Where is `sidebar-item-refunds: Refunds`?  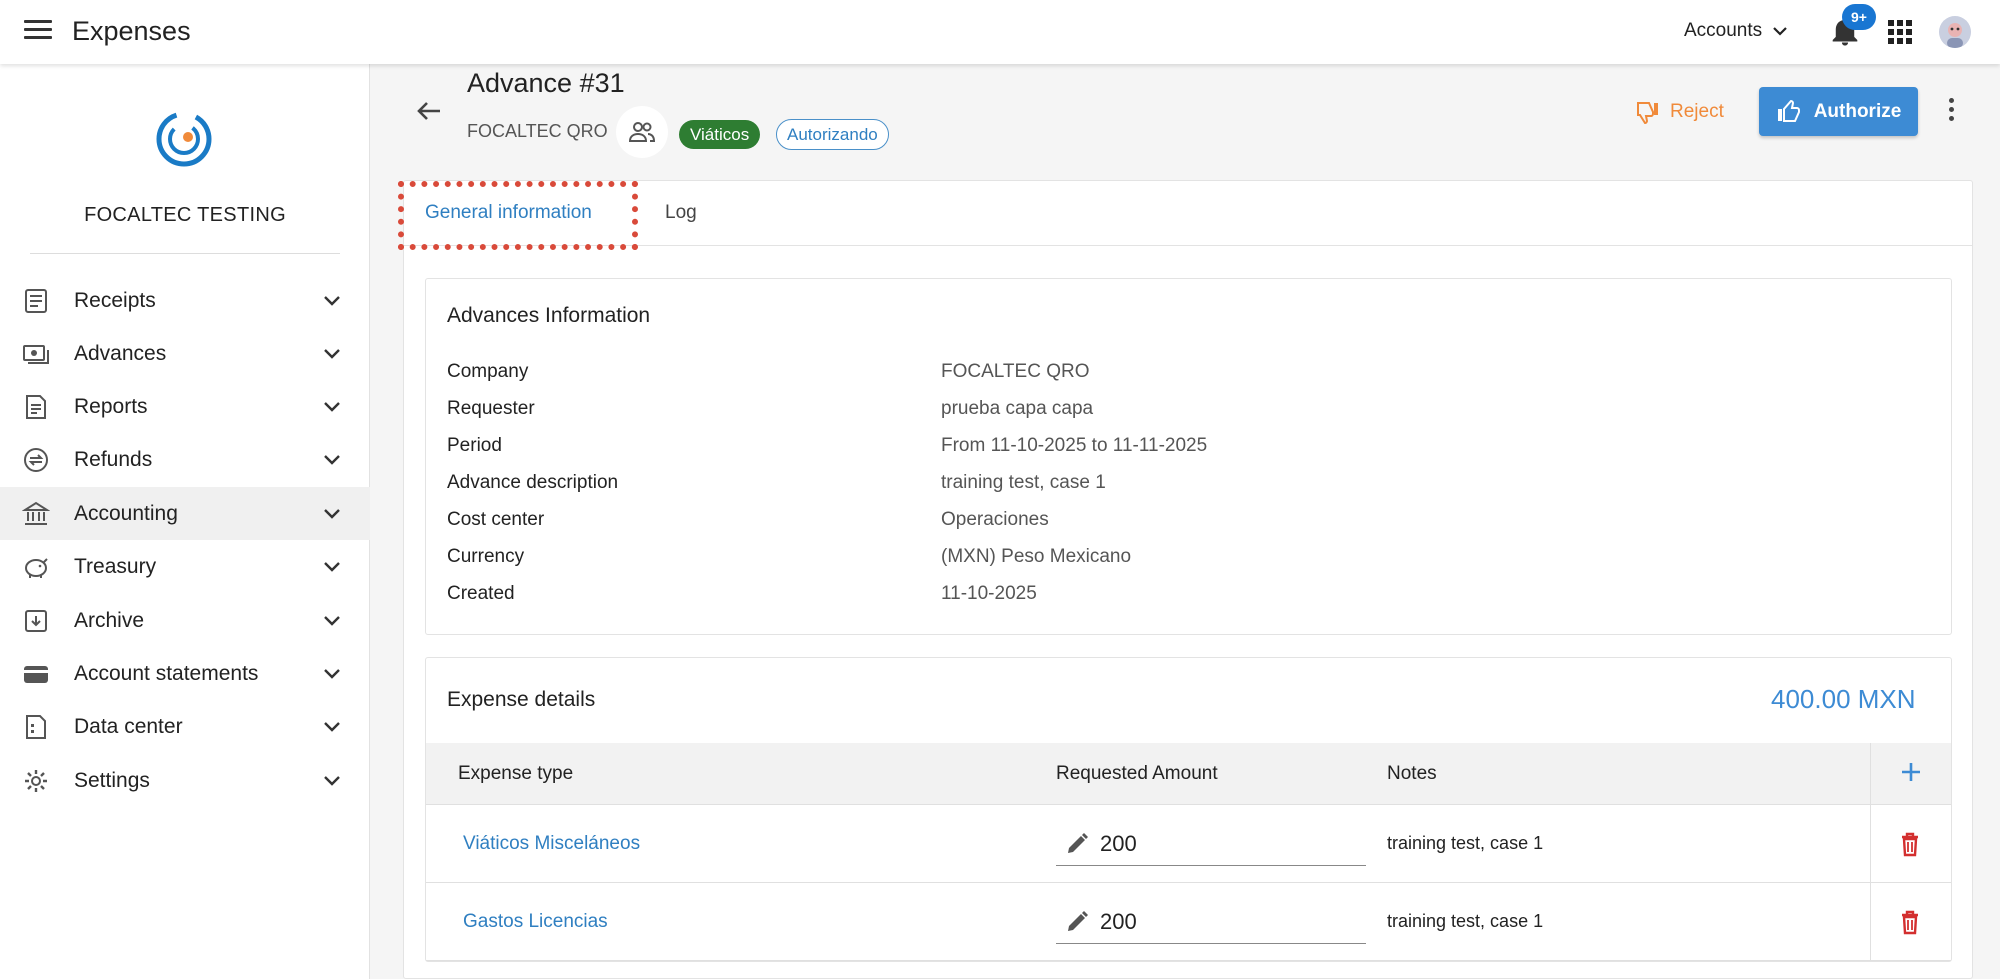
sidebar-item-refunds: Refunds is located at coordinates (185, 459).